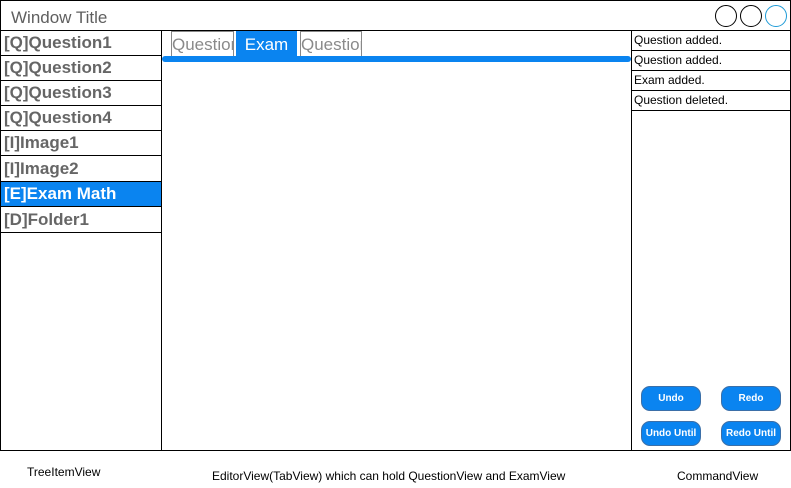 This screenshot has width=791, height=488. Describe the element at coordinates (396, 59) in the screenshot. I see `tab-underline-bar` at that location.